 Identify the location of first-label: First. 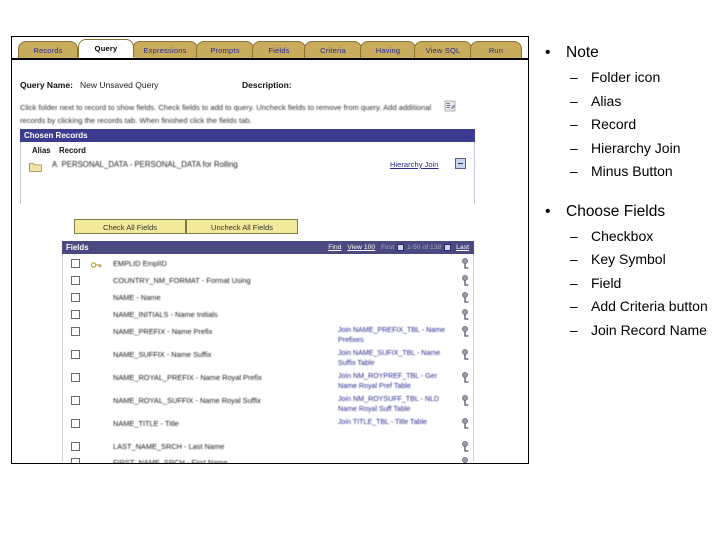
(387, 247).